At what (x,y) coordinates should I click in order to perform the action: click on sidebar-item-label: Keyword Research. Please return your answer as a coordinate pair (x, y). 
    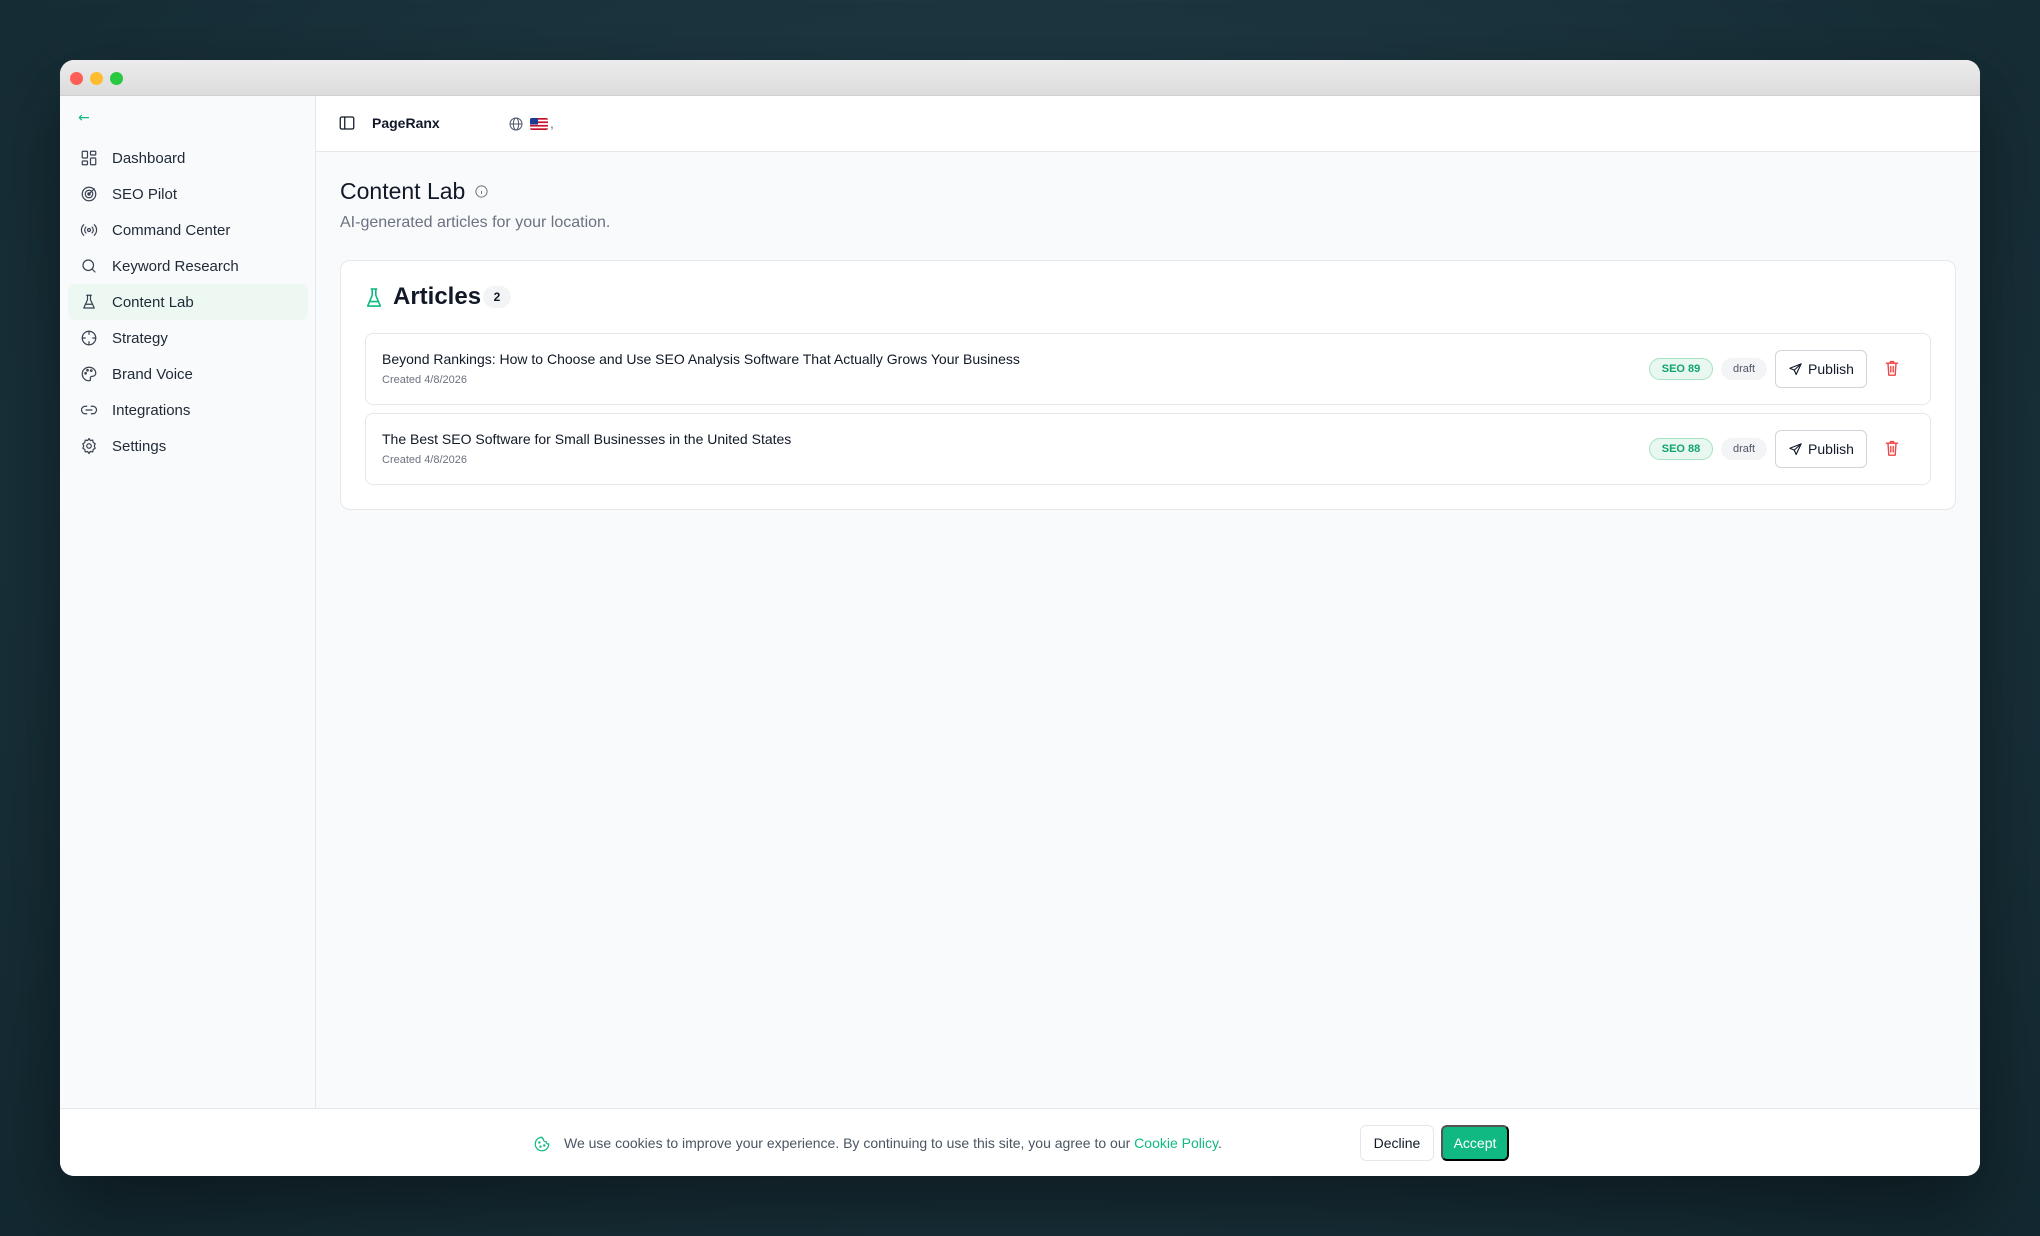
    Looking at the image, I should click on (175, 266).